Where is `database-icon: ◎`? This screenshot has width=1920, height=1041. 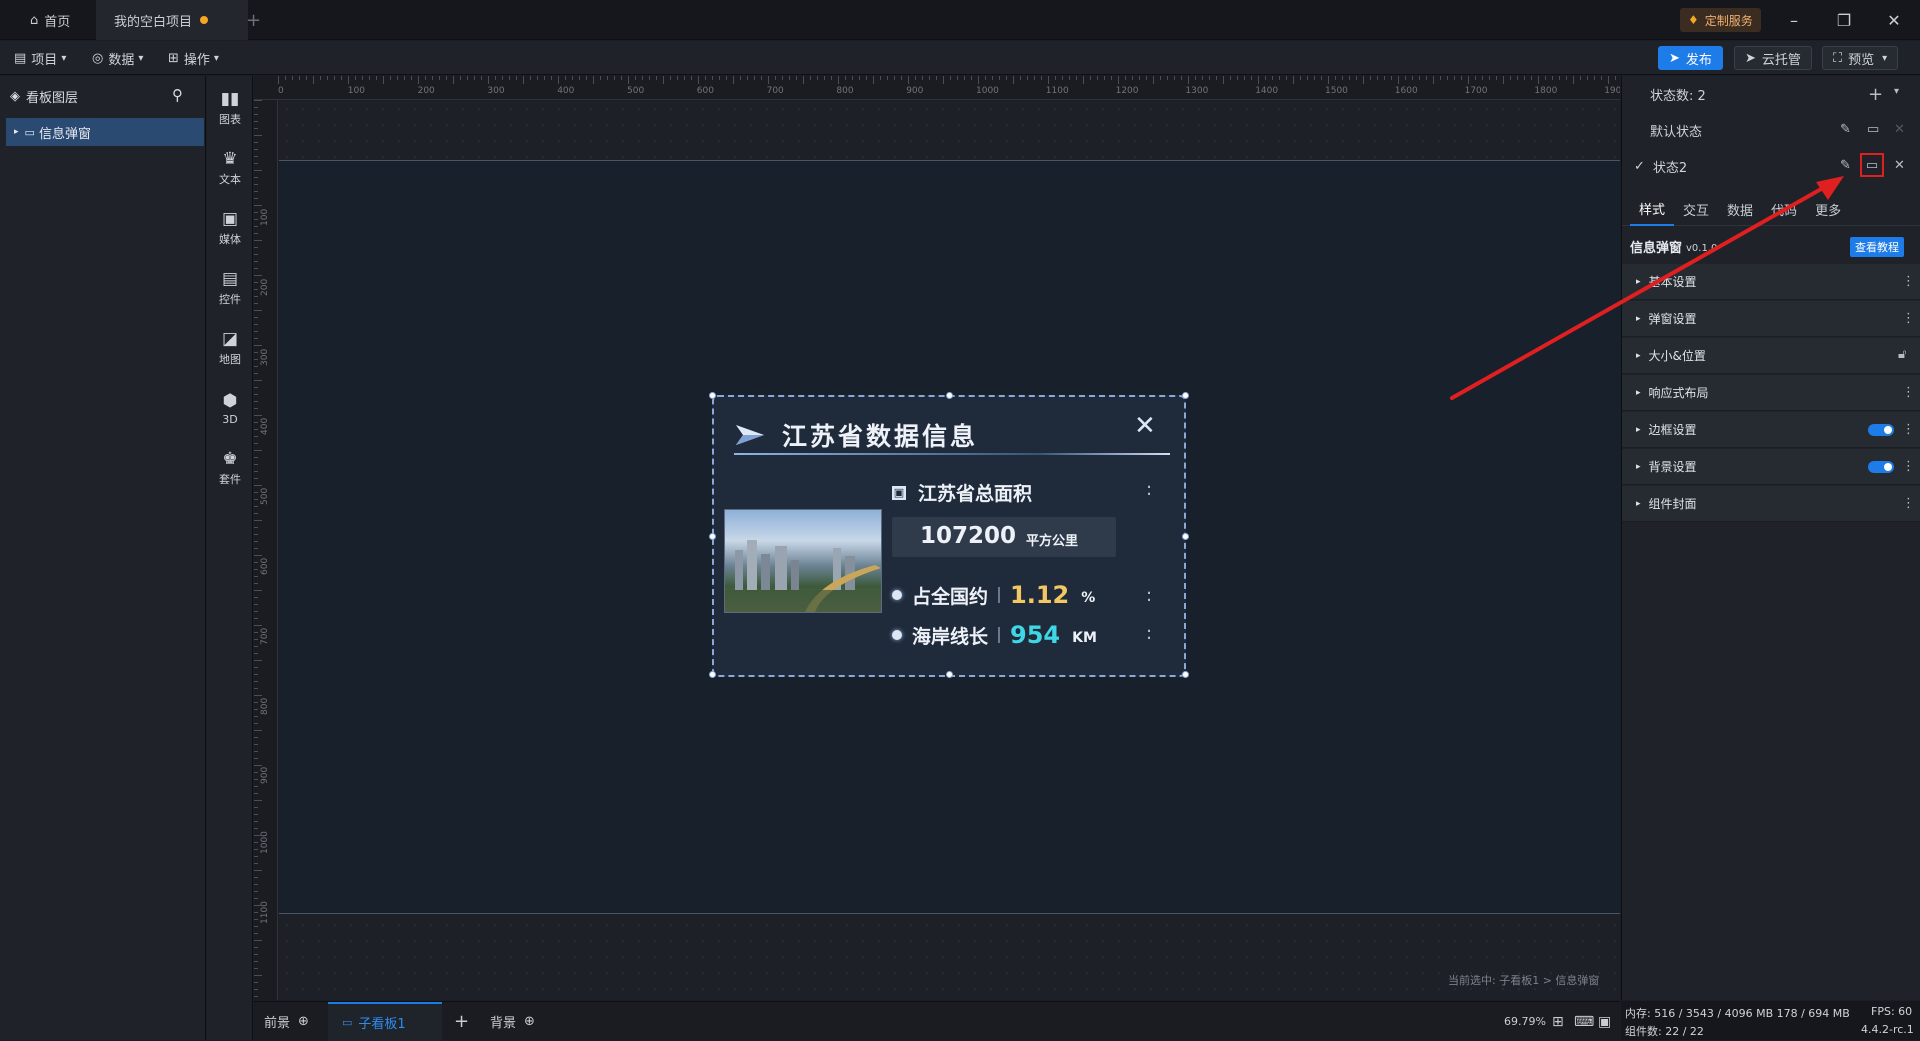
database-icon: ◎ is located at coordinates (98, 58).